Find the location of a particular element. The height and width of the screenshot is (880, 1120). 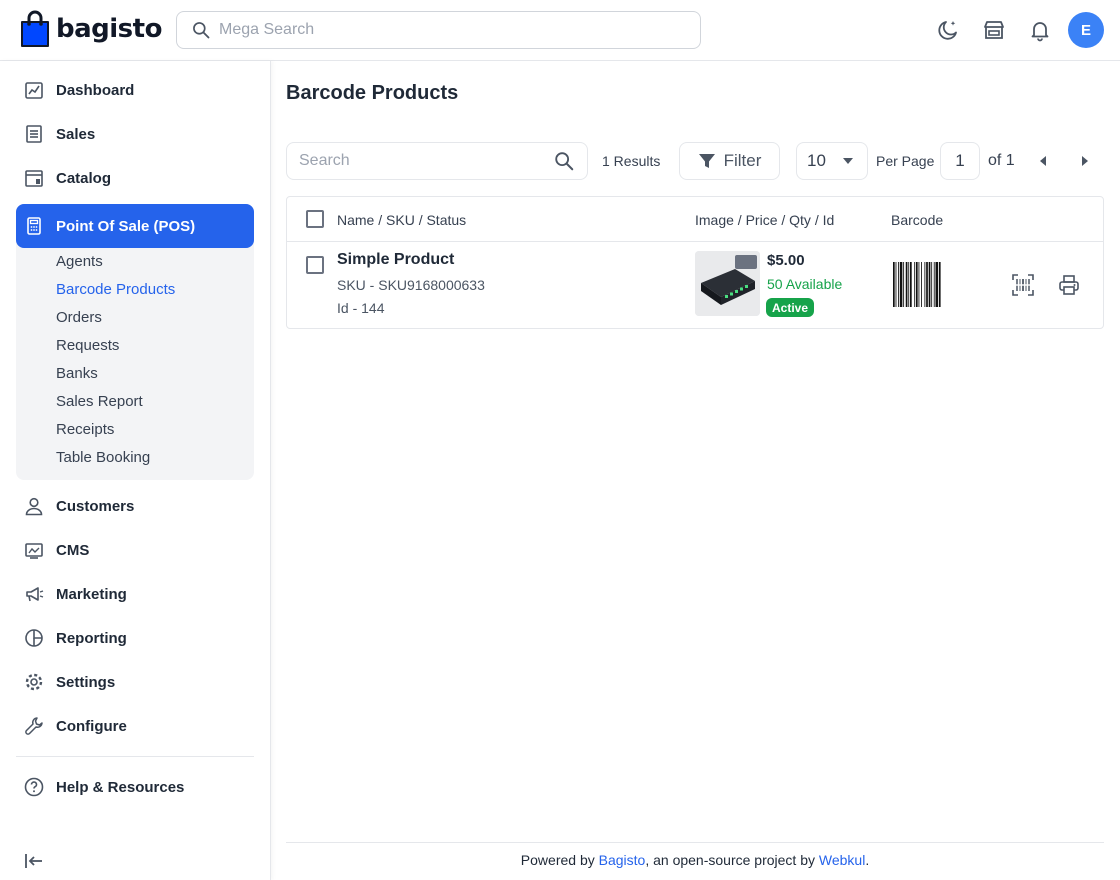

sidebar-item-label: Customers is located at coordinates (95, 506).